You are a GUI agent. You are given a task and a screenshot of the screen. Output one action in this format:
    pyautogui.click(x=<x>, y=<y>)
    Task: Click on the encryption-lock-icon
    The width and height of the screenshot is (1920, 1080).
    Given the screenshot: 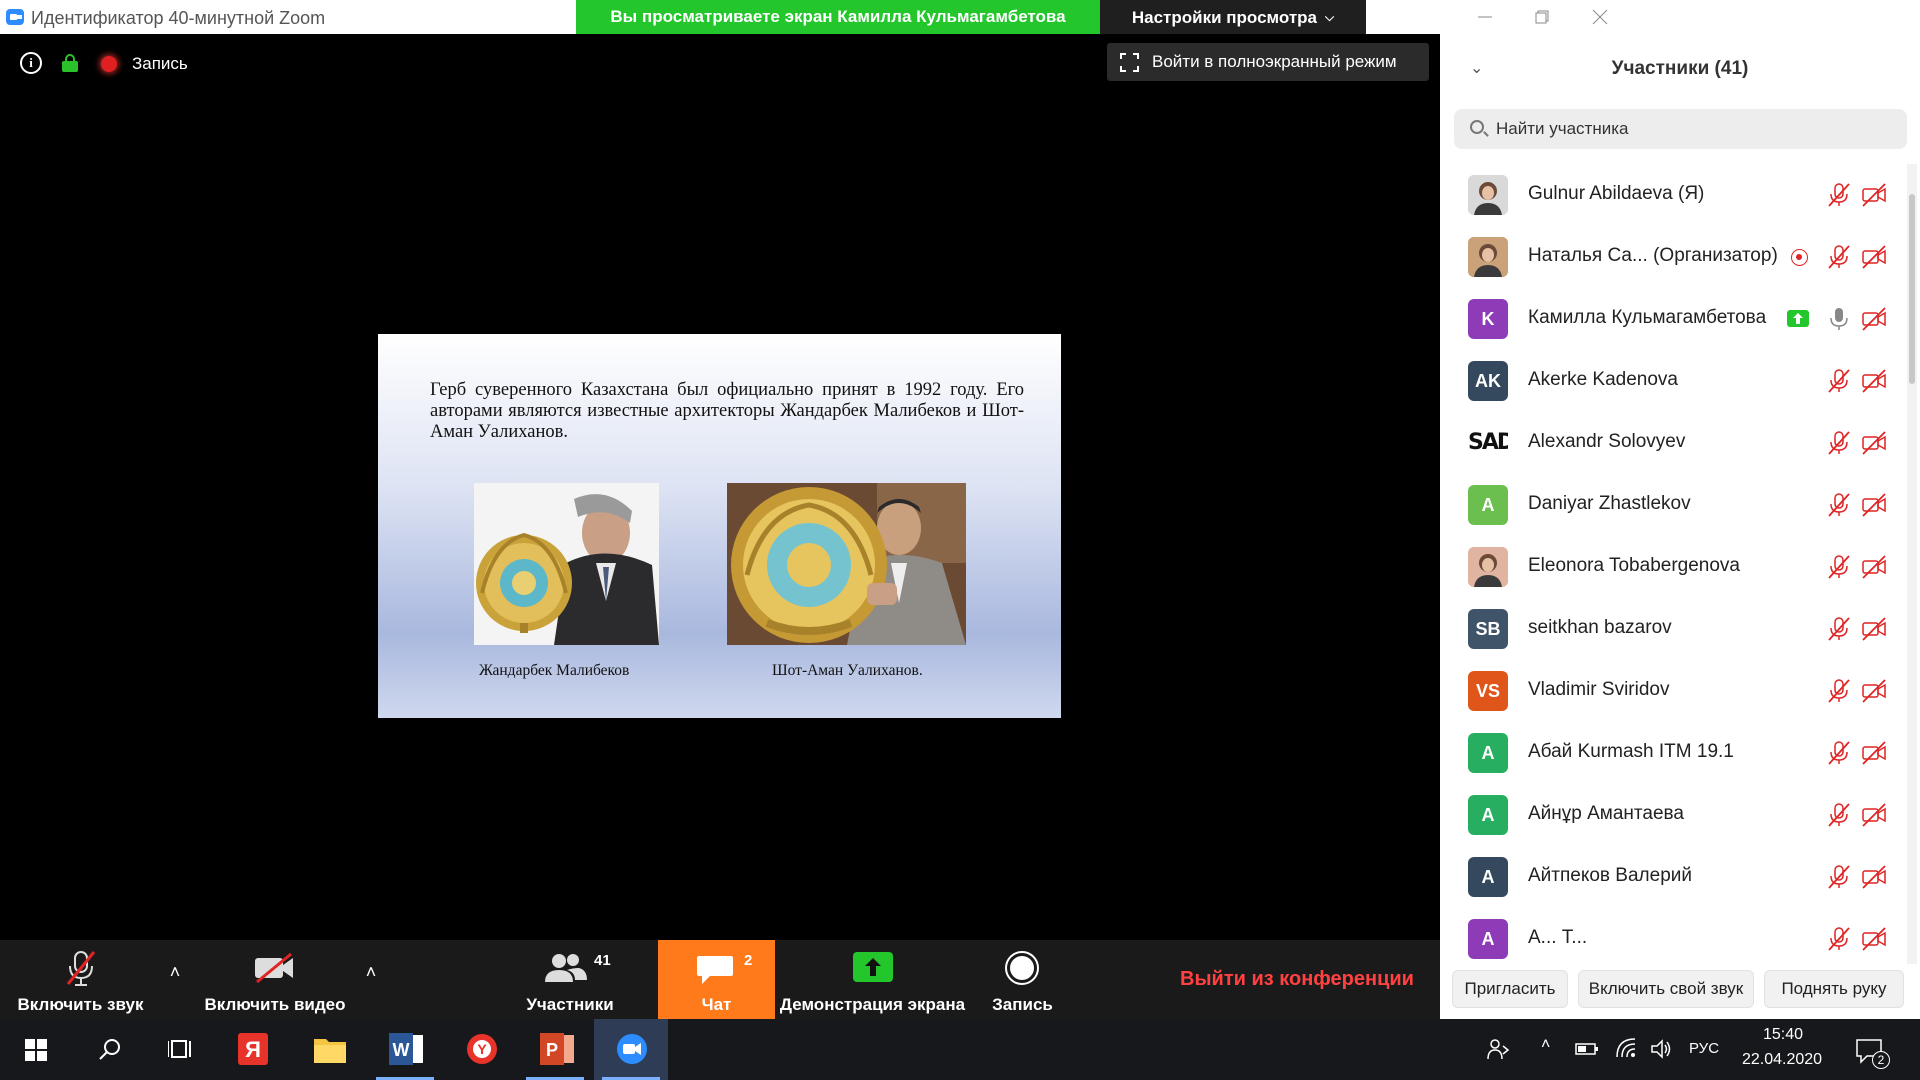 What is the action you would take?
    pyautogui.click(x=70, y=63)
    